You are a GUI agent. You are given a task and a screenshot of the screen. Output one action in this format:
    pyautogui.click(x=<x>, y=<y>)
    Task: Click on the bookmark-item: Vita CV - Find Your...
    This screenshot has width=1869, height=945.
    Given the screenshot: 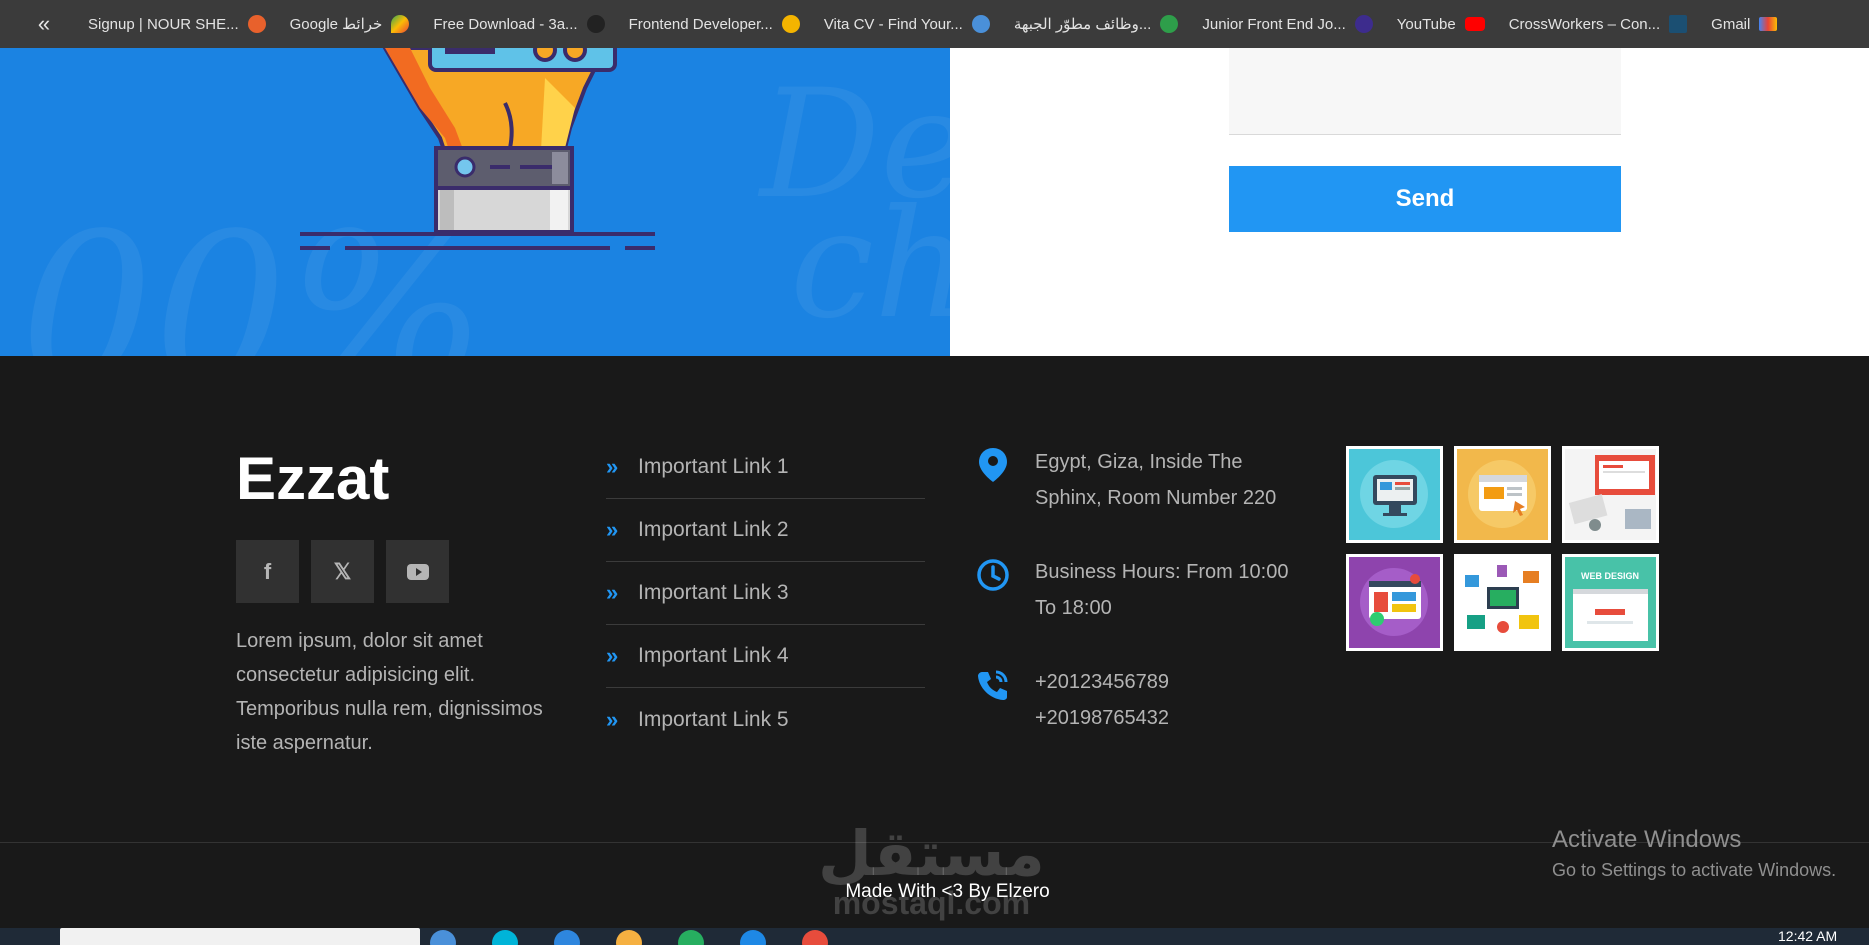 What is the action you would take?
    pyautogui.click(x=907, y=24)
    